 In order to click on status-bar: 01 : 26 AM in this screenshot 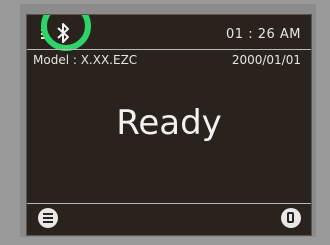, I will do `click(169, 34)`.